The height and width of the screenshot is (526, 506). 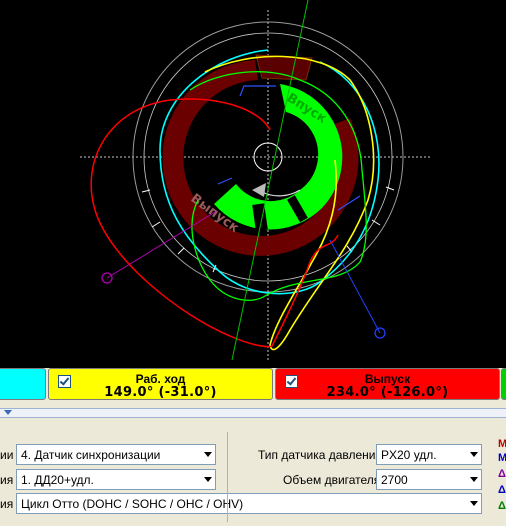 I want to click on cycle-select: Цикл Отто (DOHC / SOHC / OHC / OHV), so click(x=249, y=503).